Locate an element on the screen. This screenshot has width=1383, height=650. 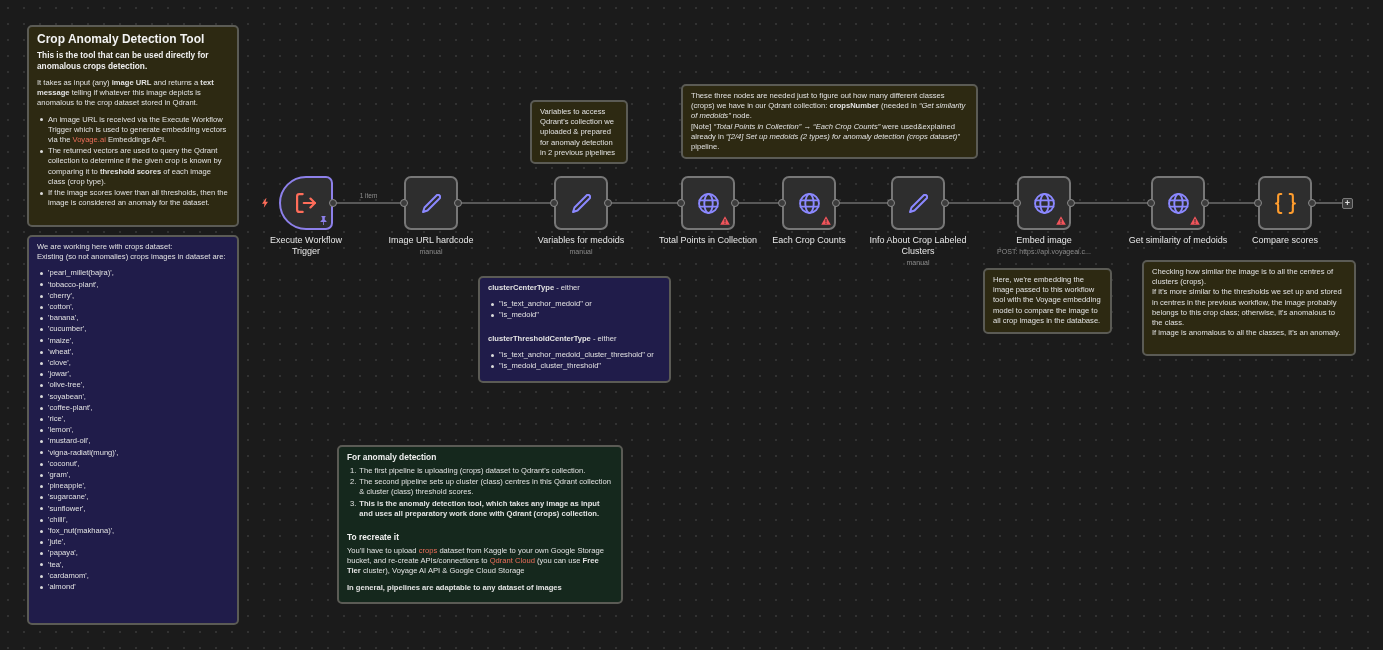
node-label: Info About Crop Labeled Clusters is located at coordinates (918, 246).